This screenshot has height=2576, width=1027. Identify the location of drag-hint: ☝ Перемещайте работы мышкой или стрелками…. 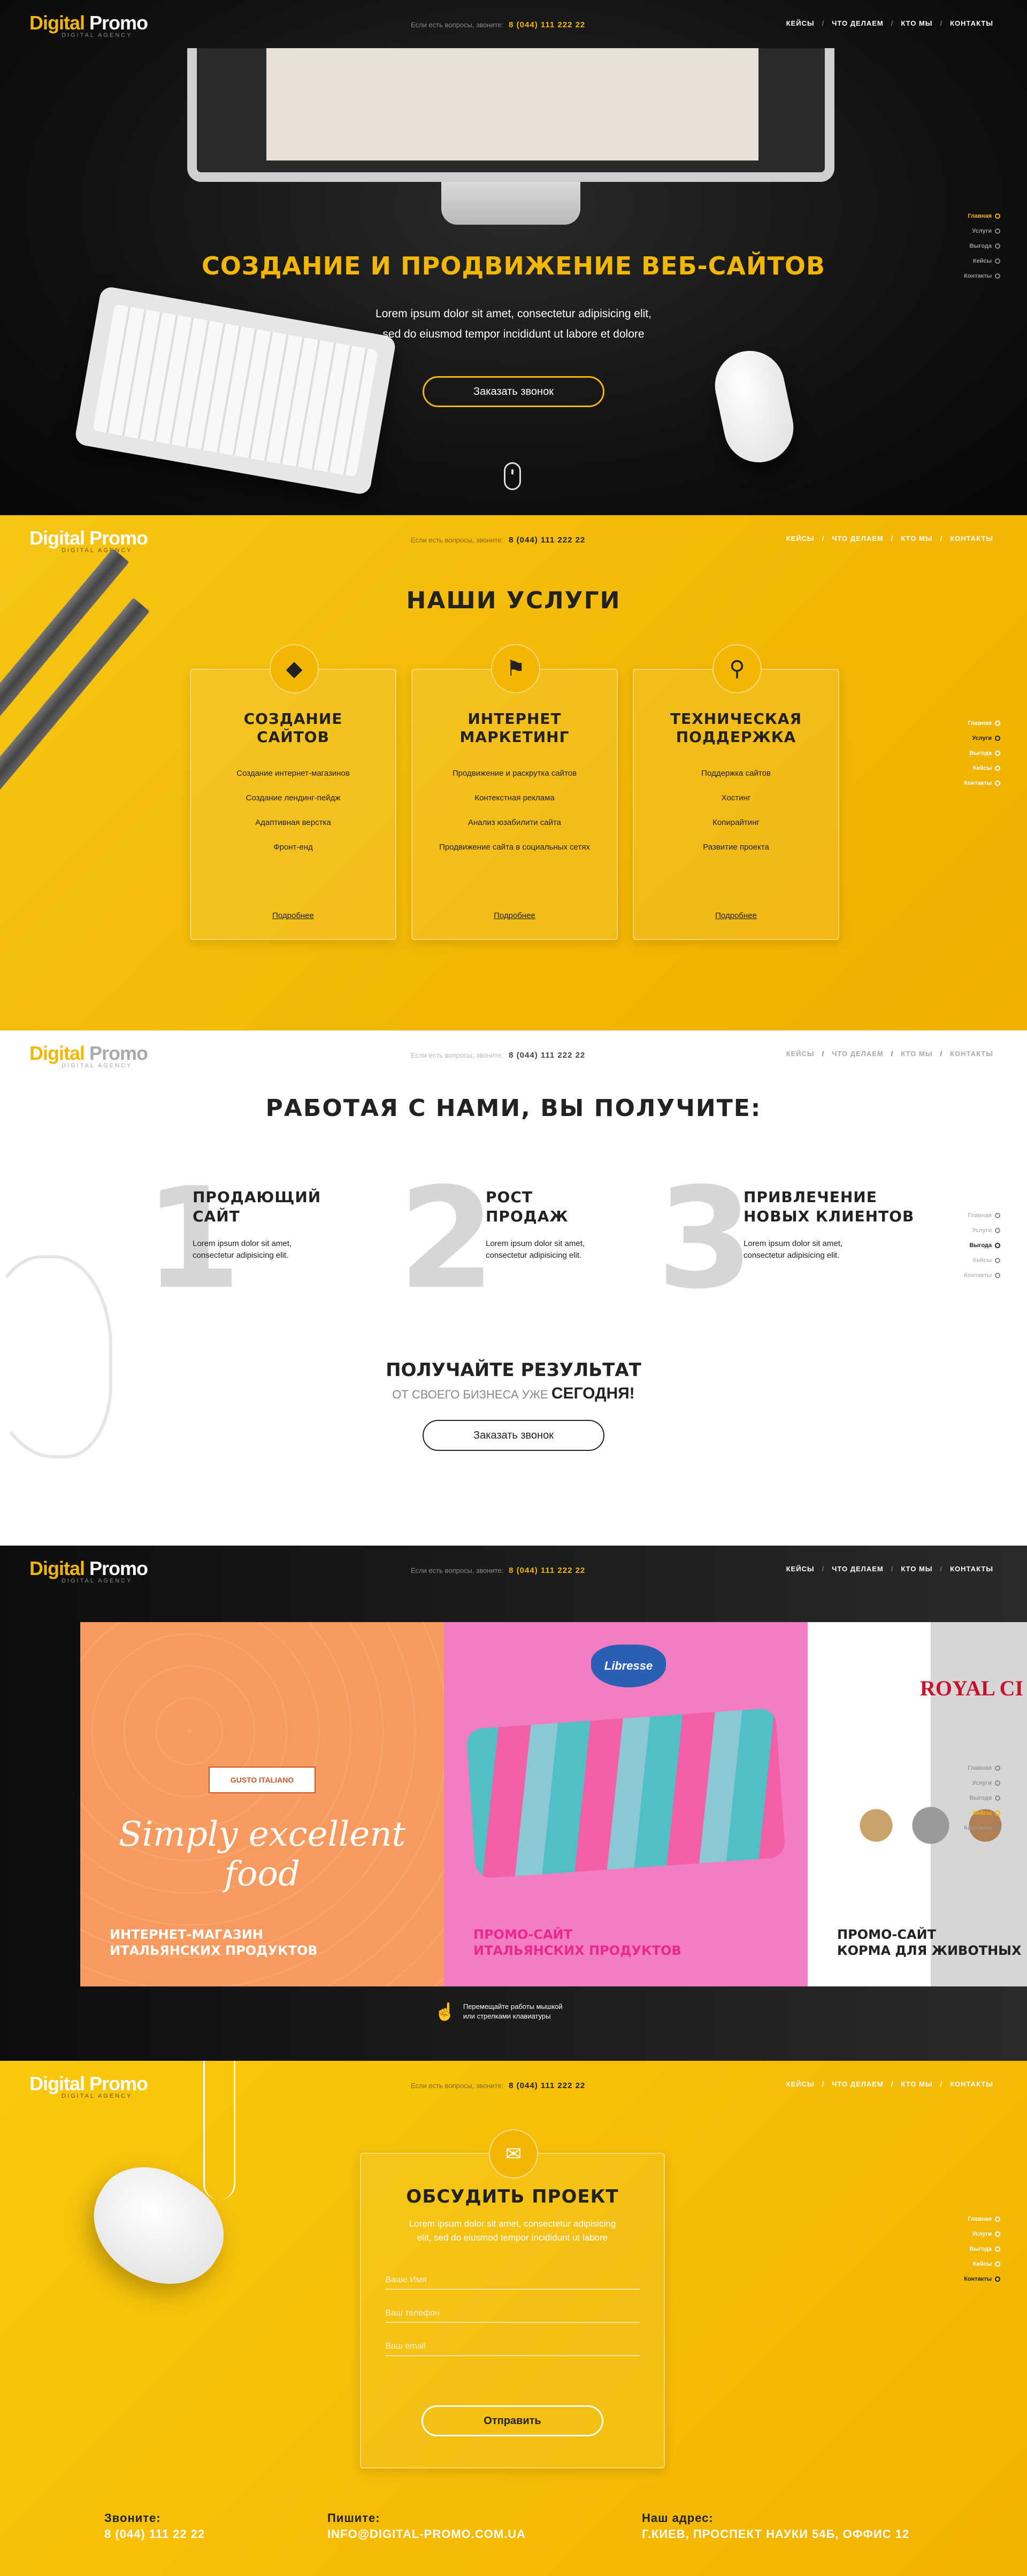
(498, 2011).